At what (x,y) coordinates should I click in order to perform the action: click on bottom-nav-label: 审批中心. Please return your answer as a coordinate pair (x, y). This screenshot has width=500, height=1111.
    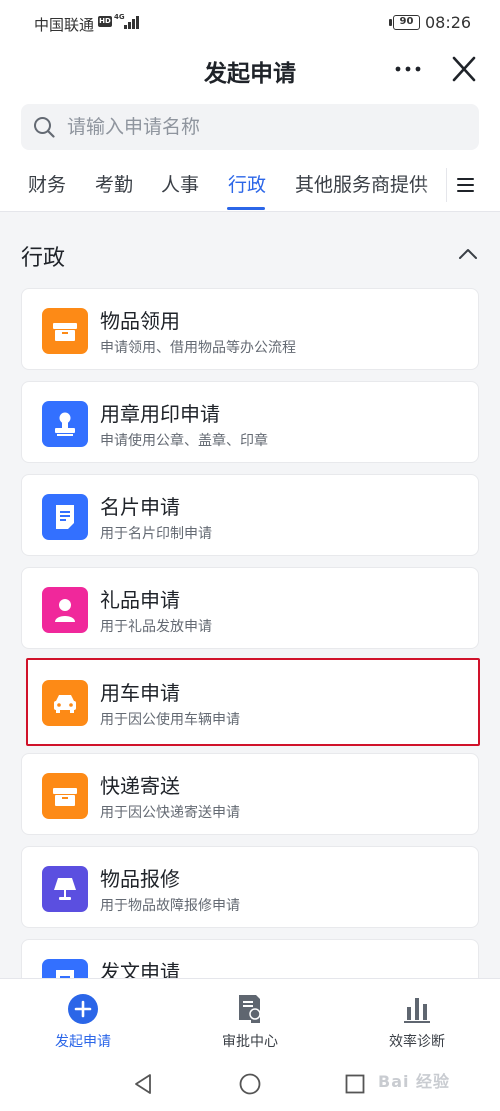
    Looking at the image, I should click on (250, 1042).